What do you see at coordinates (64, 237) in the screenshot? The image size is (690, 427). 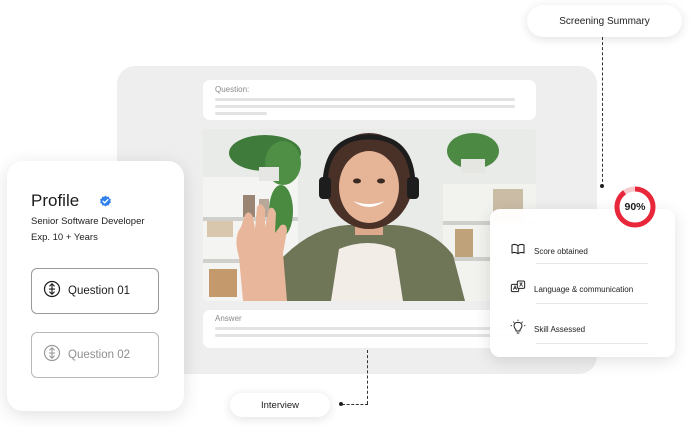 I see `profile-experience: Exp. 10 + Years` at bounding box center [64, 237].